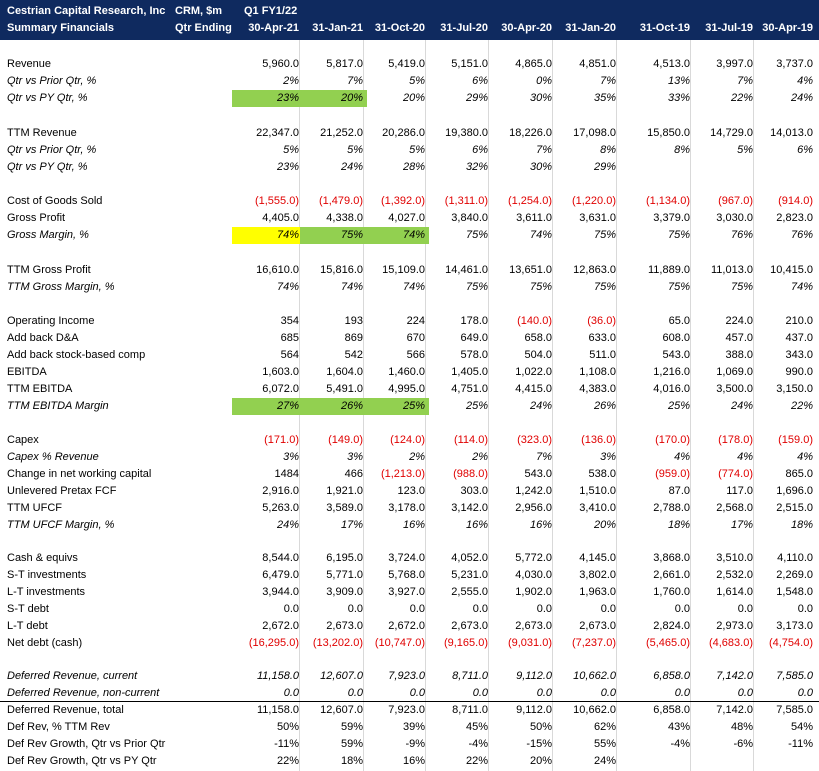 The image size is (819, 771). Describe the element at coordinates (280, 575) in the screenshot. I see `table-cell: 6,479.0` at that location.